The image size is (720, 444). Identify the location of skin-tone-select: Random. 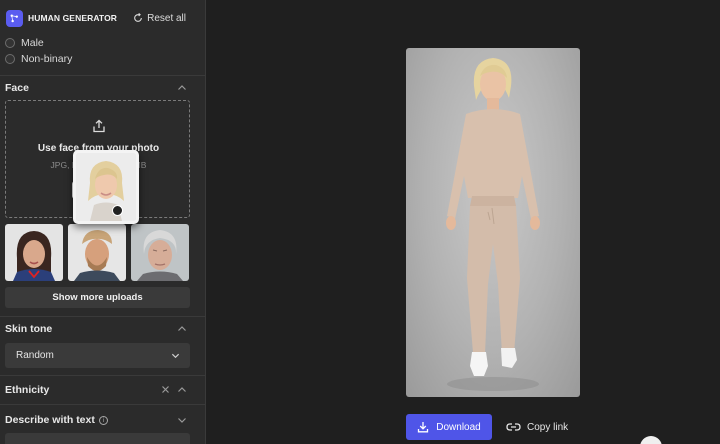
(97, 355).